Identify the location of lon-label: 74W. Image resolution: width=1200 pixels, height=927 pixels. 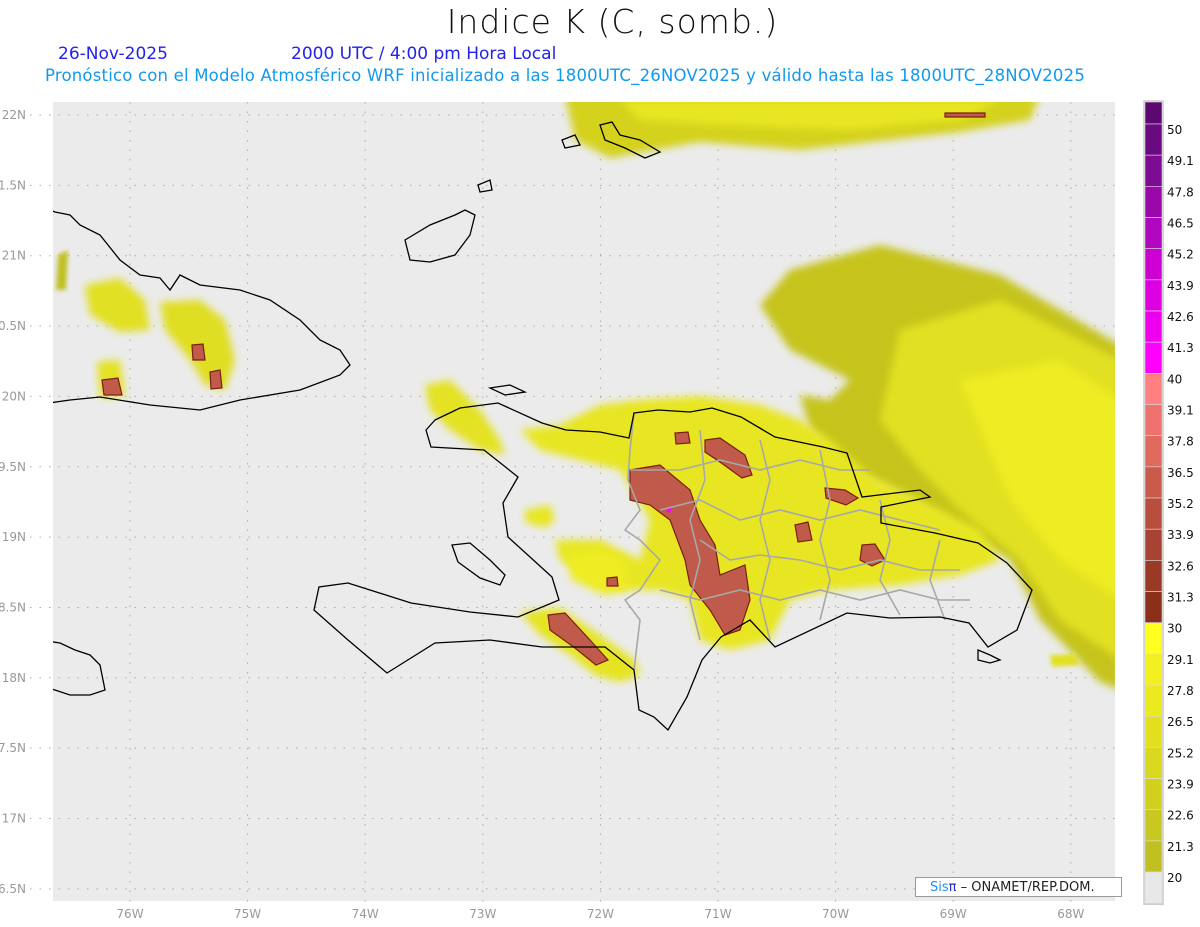
(365, 914).